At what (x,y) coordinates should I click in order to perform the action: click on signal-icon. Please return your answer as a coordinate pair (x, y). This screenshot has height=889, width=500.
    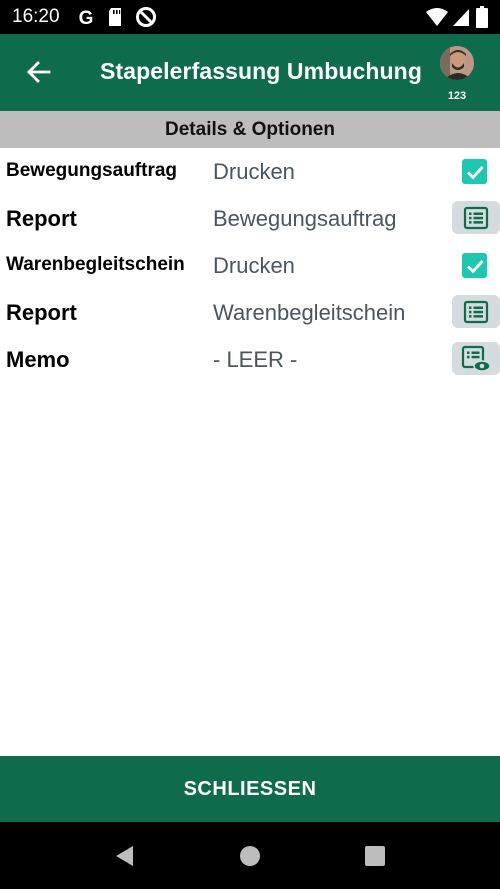
    Looking at the image, I should click on (461, 17).